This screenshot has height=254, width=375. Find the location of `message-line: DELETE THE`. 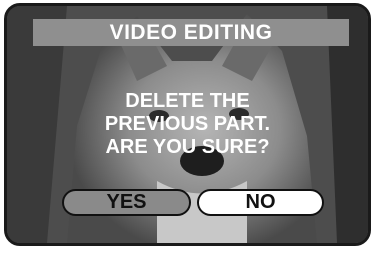

message-line: DELETE THE is located at coordinates (187, 101).